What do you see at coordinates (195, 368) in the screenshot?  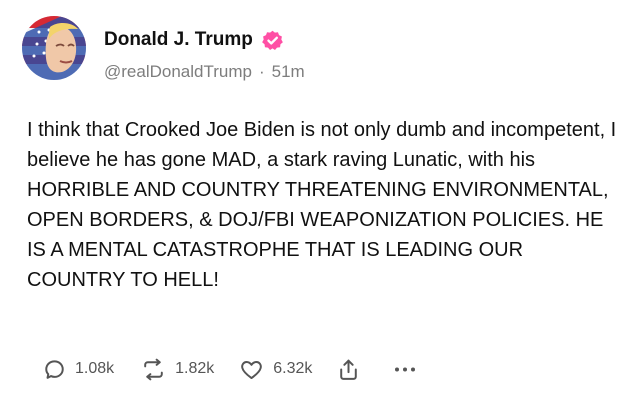 I see `repost-count: 1.82k` at bounding box center [195, 368].